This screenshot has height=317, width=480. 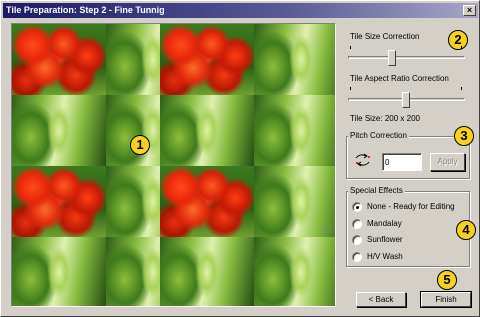 I want to click on callout-badge-5: 5, so click(x=447, y=280).